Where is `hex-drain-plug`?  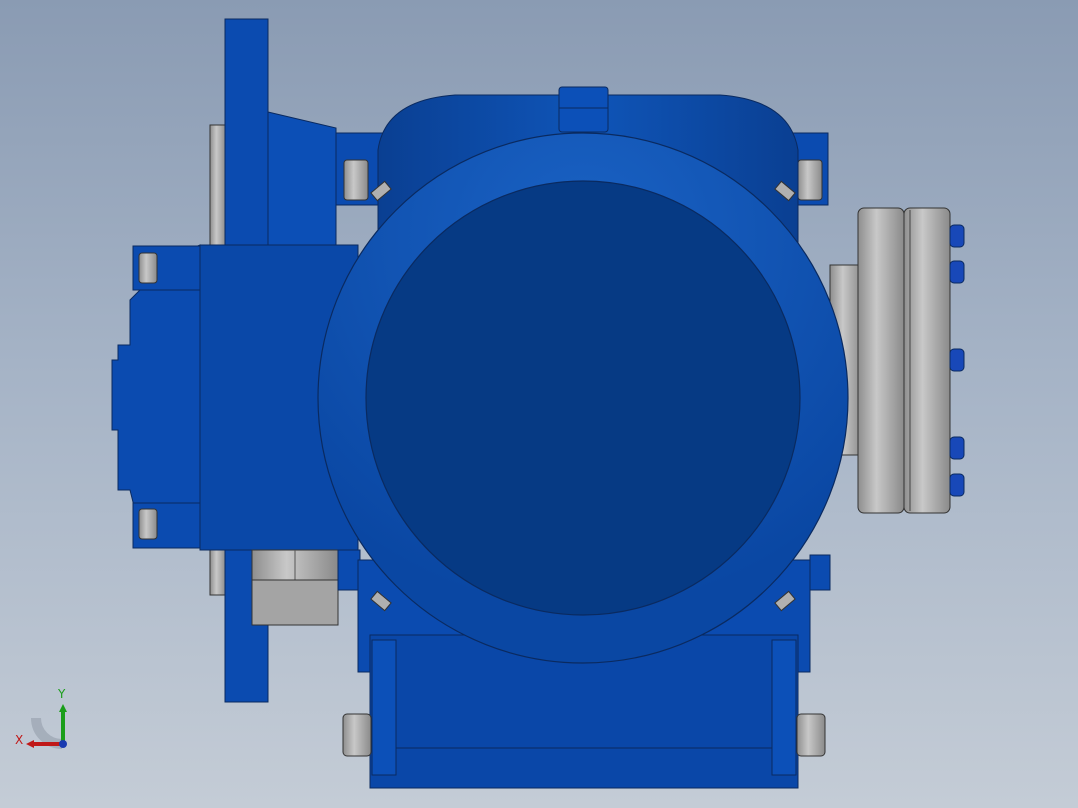
hex-drain-plug is located at coordinates (306, 587).